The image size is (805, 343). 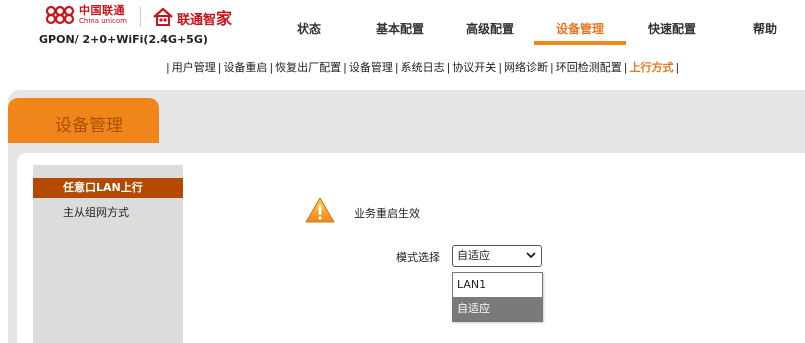 I want to click on nav-basic-config: 基本配置, so click(x=400, y=33).